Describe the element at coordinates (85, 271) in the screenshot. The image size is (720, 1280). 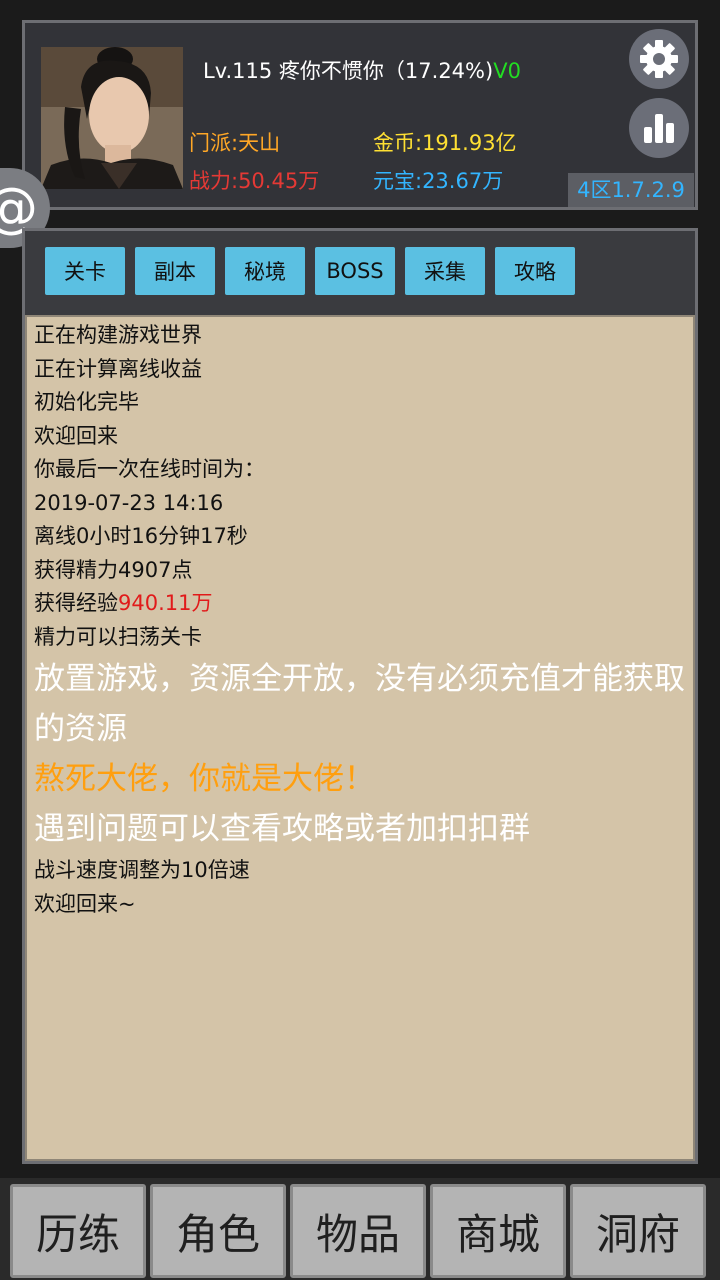
I see `tab-stage: 关卡` at that location.